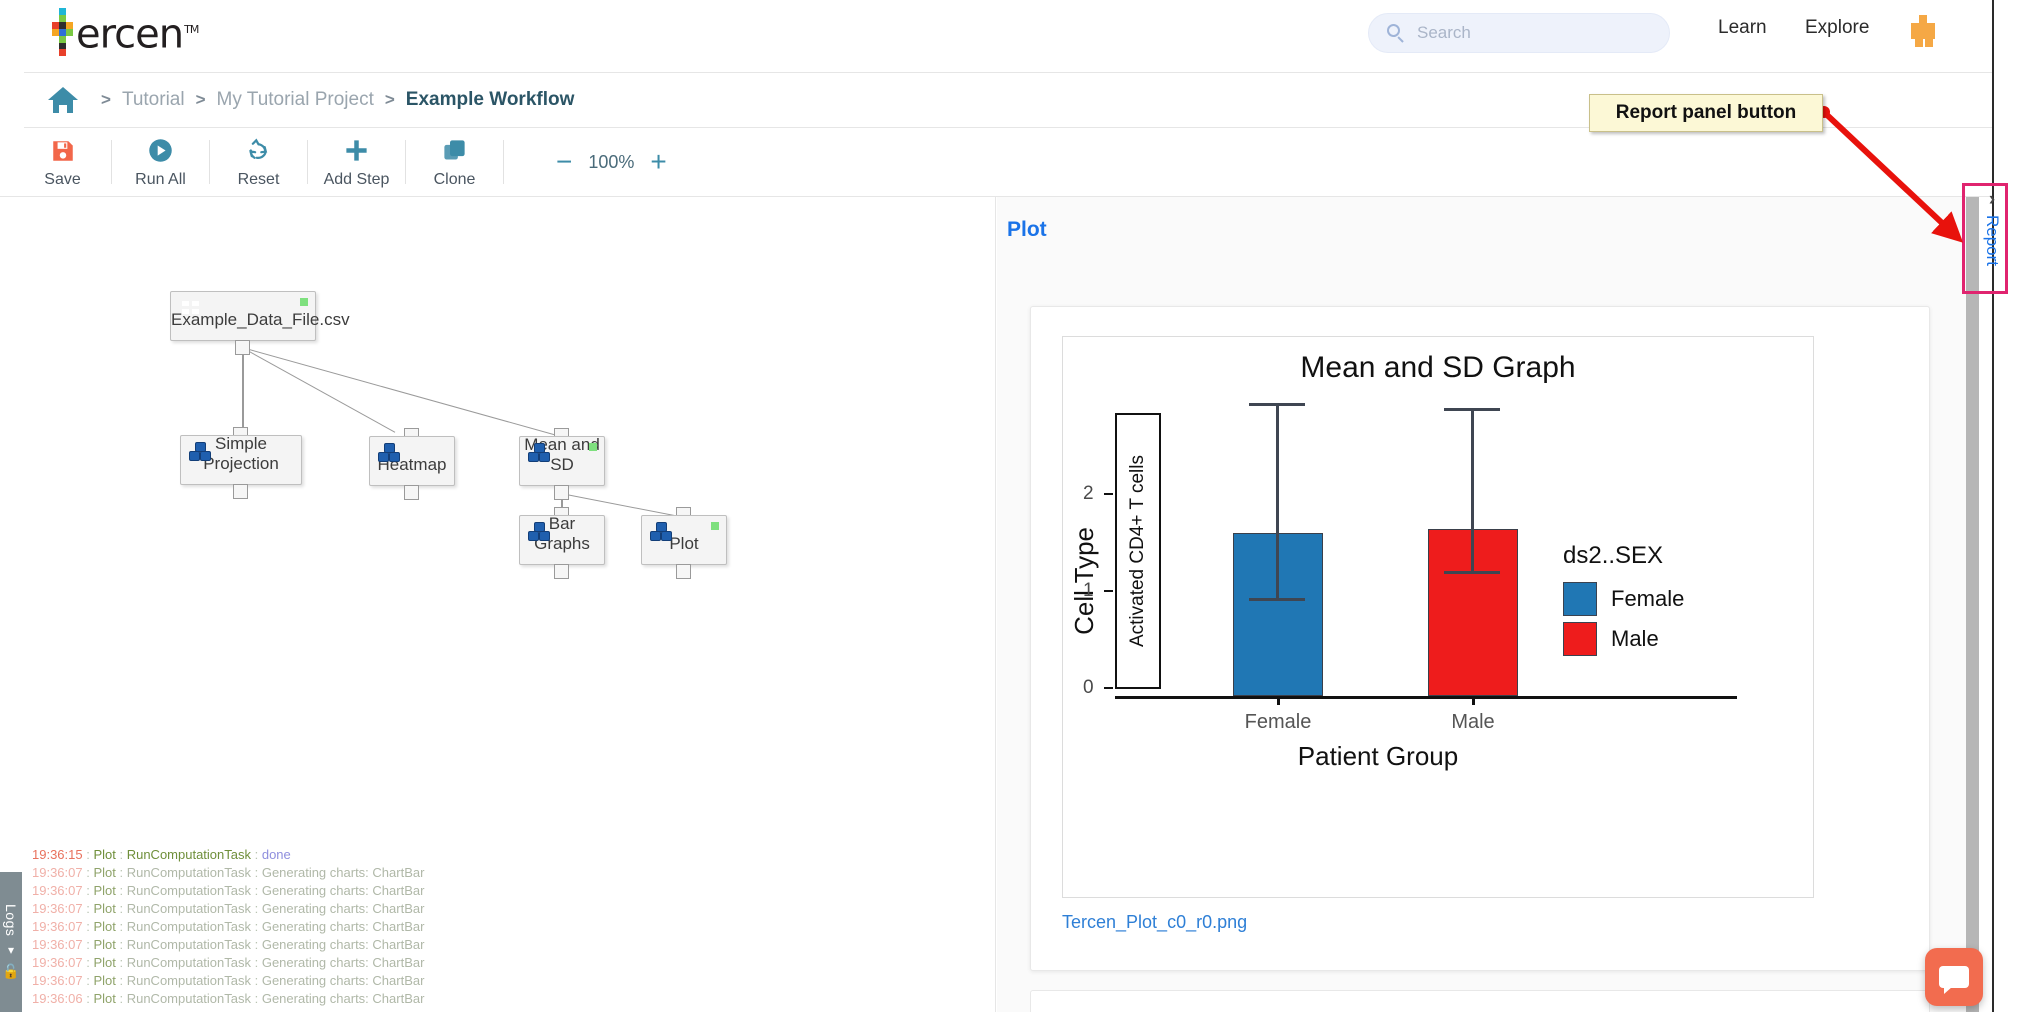 The height and width of the screenshot is (1012, 2018). I want to click on zoom-in-button: +, so click(658, 162).